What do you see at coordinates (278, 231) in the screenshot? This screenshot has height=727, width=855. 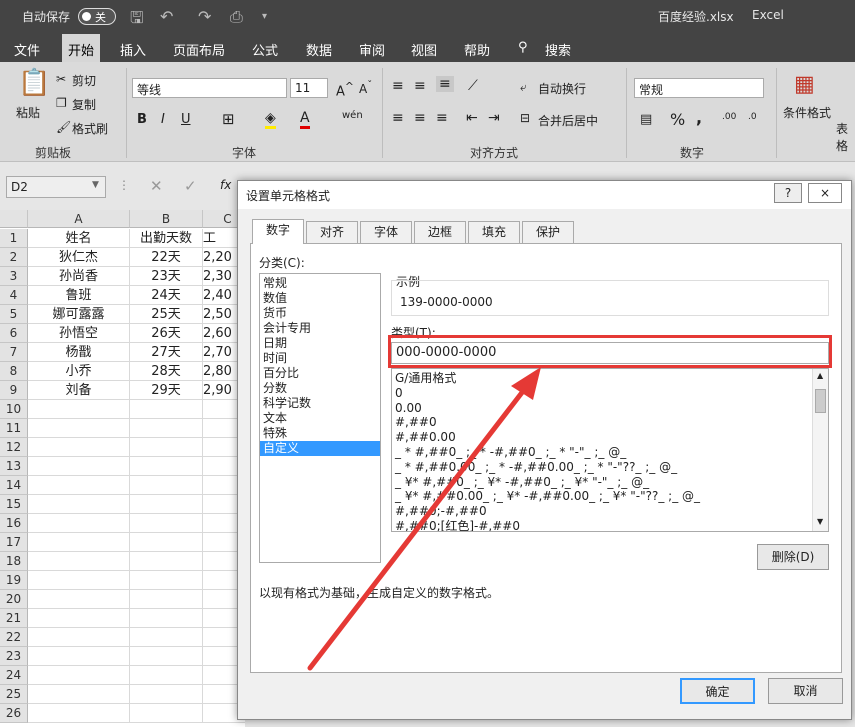 I see `tab-number: 数字` at bounding box center [278, 231].